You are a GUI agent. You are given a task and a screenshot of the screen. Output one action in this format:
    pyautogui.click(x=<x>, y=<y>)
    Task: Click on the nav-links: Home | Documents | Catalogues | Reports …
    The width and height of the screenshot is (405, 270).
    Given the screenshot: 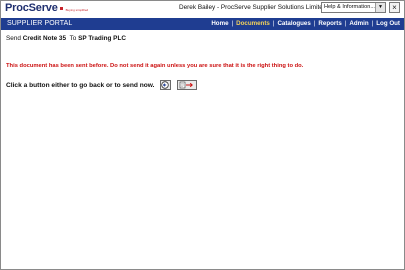 What is the action you would take?
    pyautogui.click(x=305, y=23)
    